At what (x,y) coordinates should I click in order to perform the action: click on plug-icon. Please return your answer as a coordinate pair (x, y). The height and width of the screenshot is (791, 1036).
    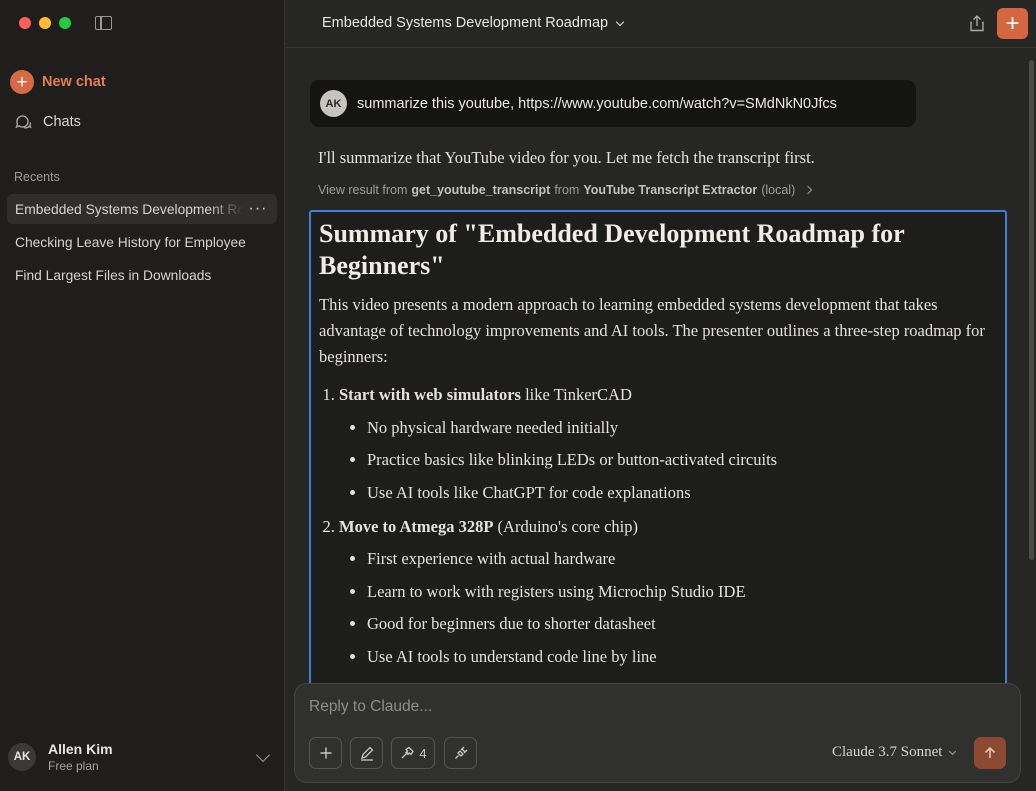
    Looking at the image, I should click on (460, 752).